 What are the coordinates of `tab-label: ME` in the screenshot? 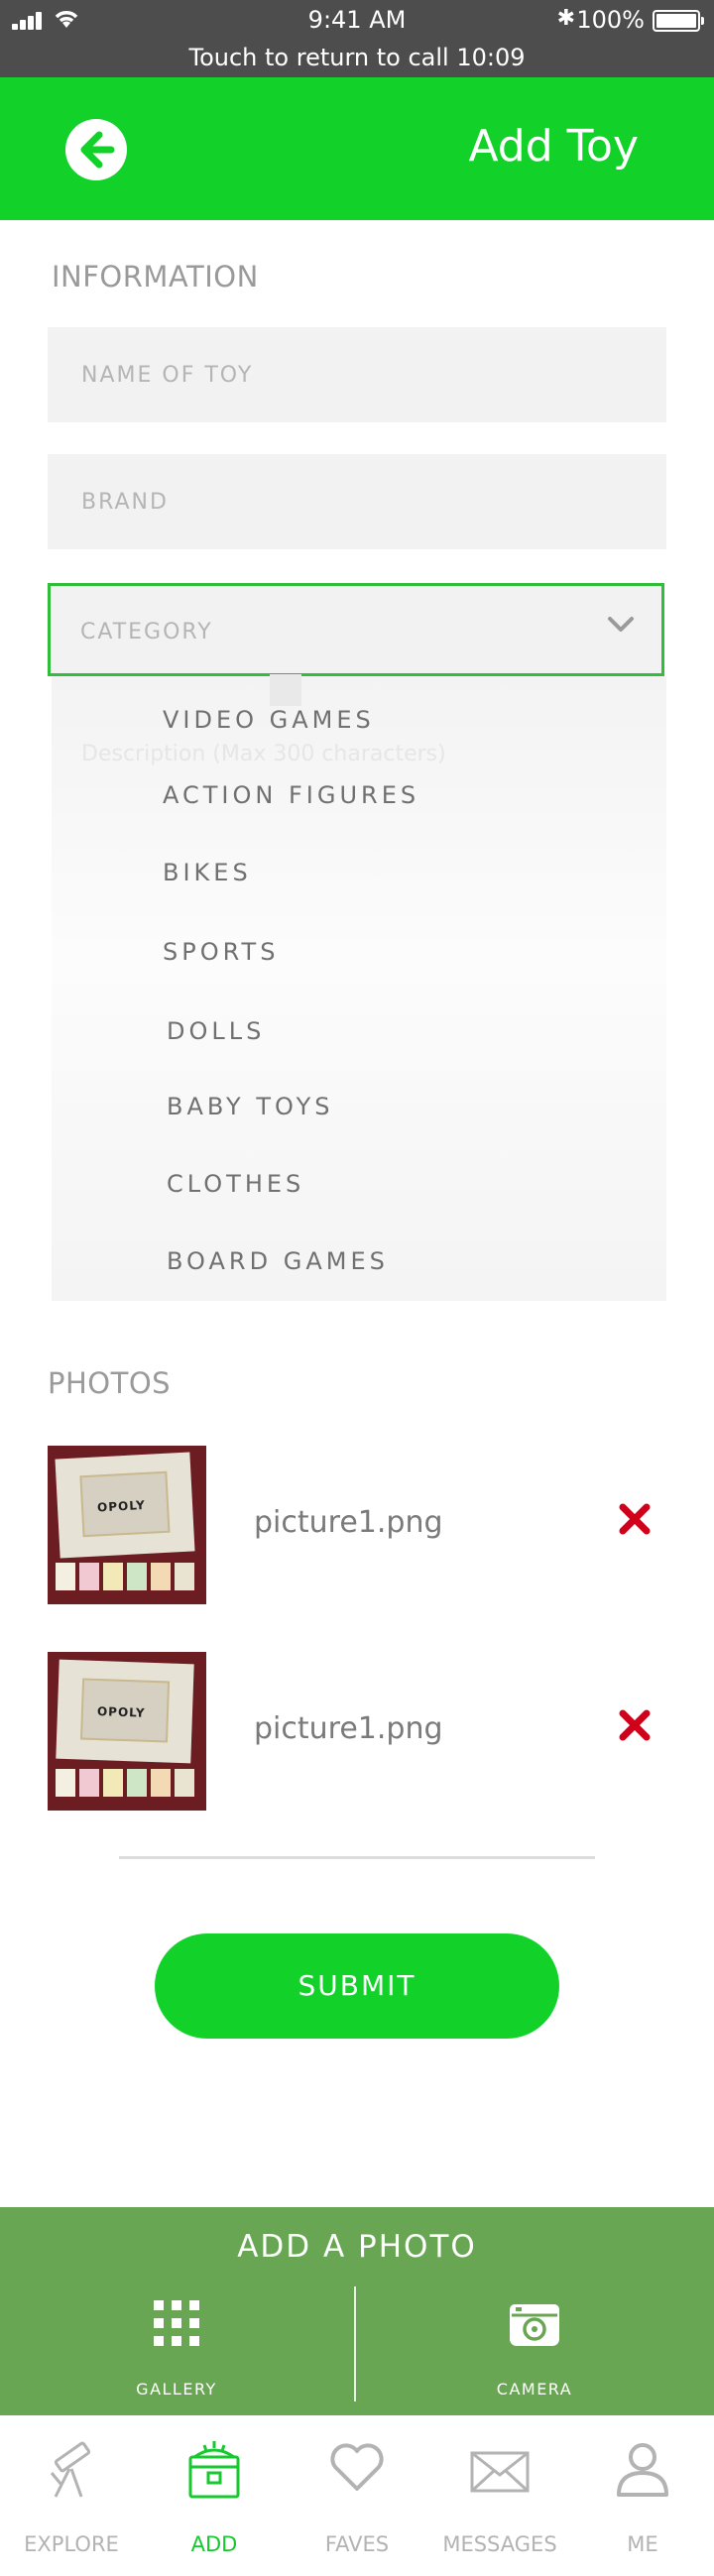 It's located at (642, 2544).